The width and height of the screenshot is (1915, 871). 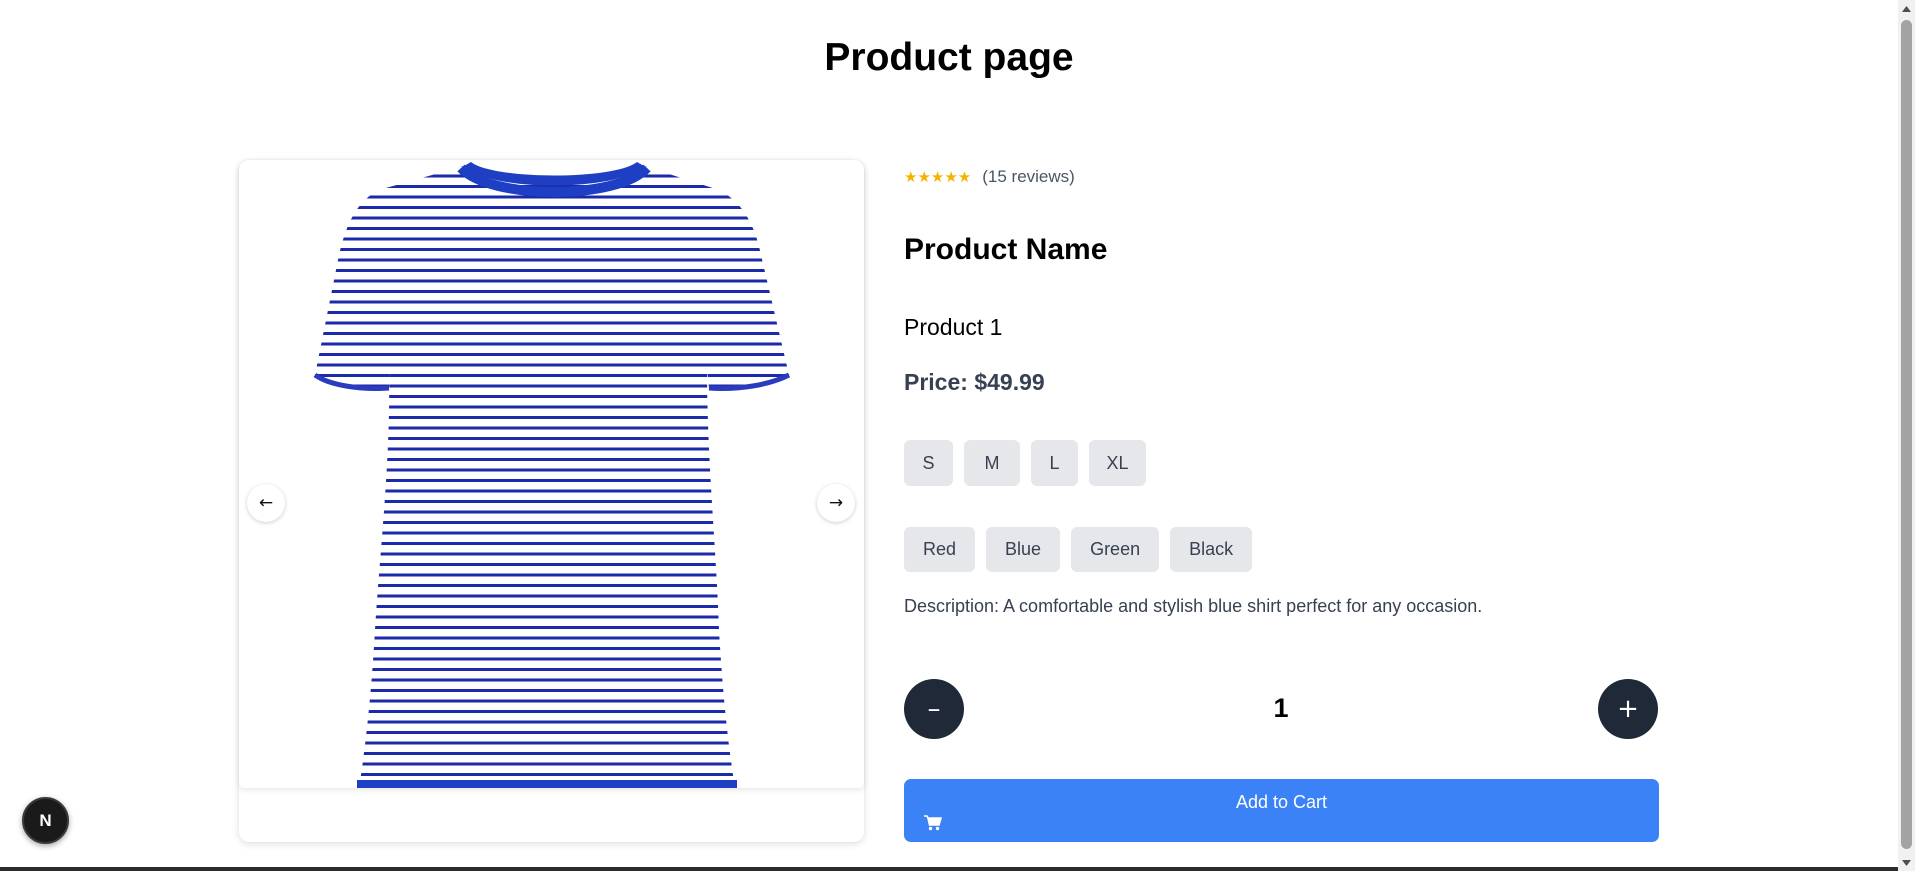 I want to click on quantity-value: 1, so click(x=1281, y=708).